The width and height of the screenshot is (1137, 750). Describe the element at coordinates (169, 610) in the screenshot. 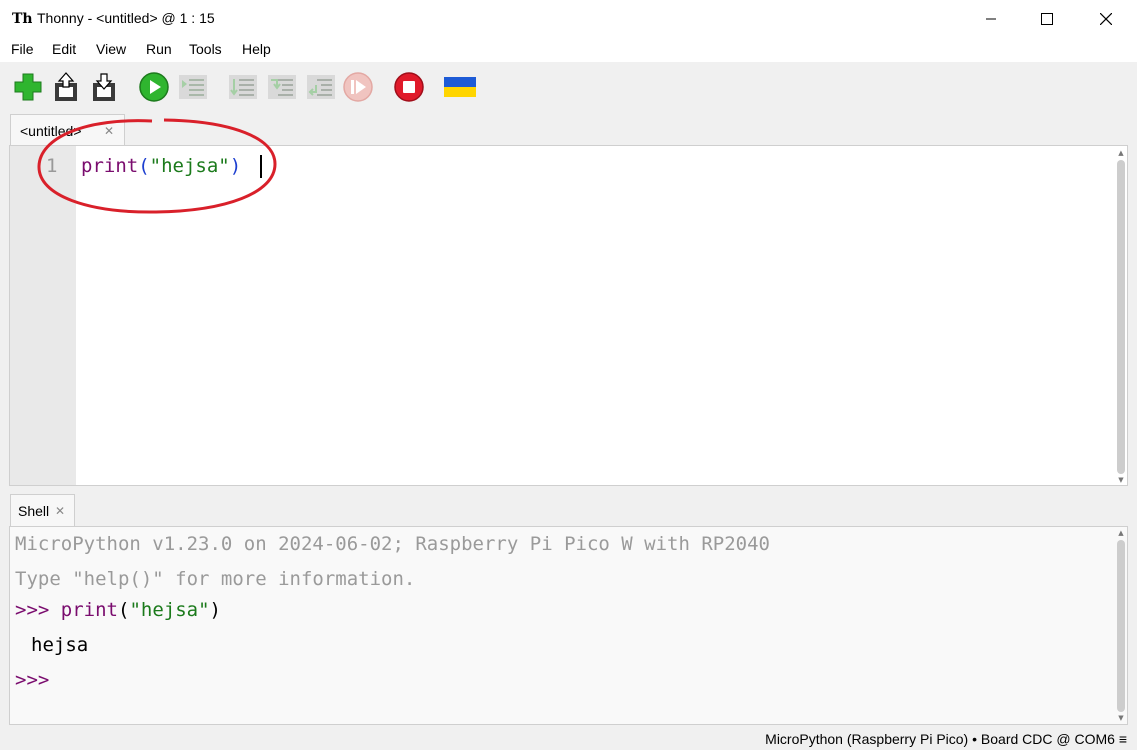

I see `shell-command-string: "hejsa"` at that location.